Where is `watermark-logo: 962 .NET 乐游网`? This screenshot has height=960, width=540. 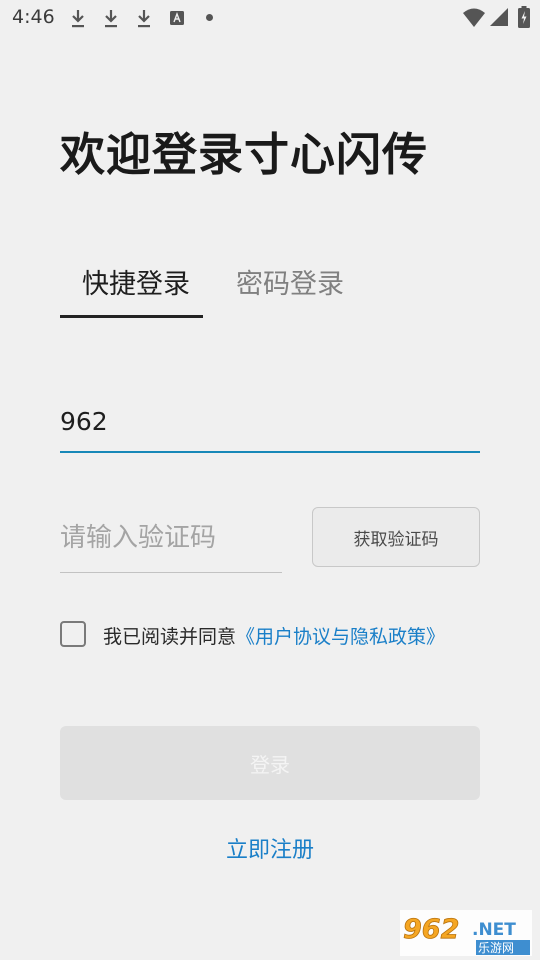
watermark-logo: 962 .NET 乐游网 is located at coordinates (466, 933).